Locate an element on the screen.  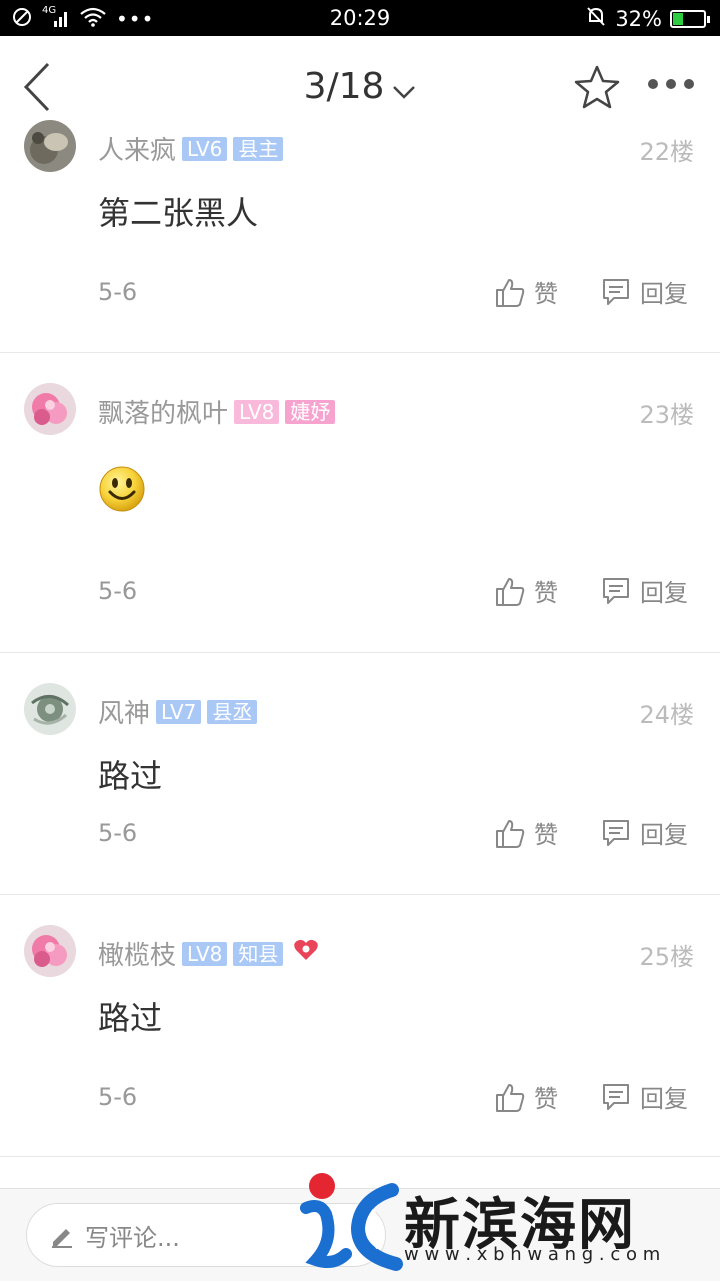
site-watermark: 新滨海网 w w w . x b h w a n g . c o m is located at coordinates (510, 1225).